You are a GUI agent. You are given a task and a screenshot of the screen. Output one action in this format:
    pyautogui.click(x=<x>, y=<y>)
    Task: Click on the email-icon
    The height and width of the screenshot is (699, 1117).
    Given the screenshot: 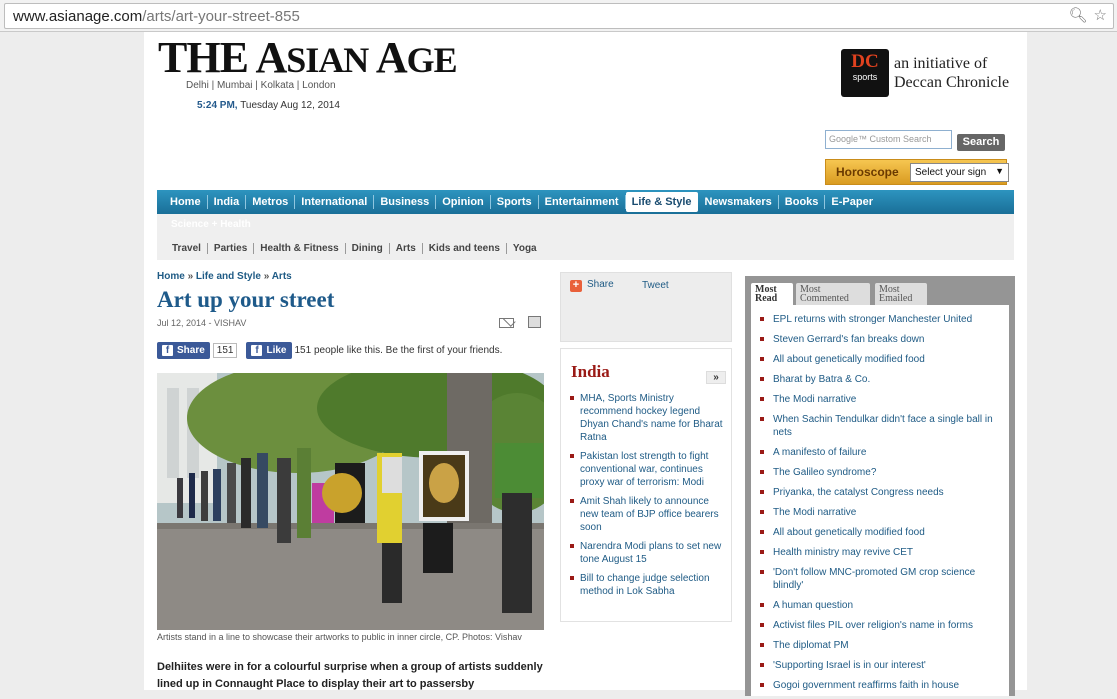 What is the action you would take?
    pyautogui.click(x=506, y=323)
    